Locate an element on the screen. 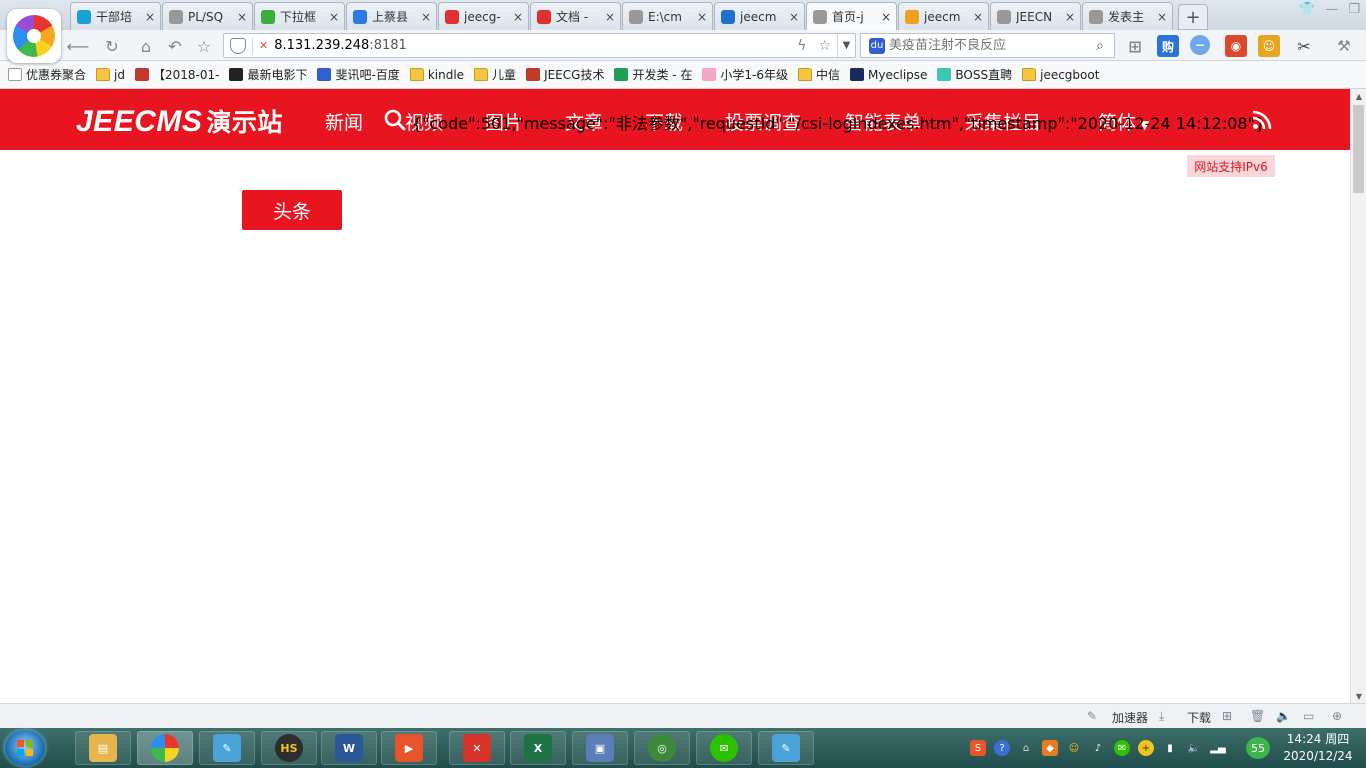  download-label: 下载 is located at coordinates (1199, 717).